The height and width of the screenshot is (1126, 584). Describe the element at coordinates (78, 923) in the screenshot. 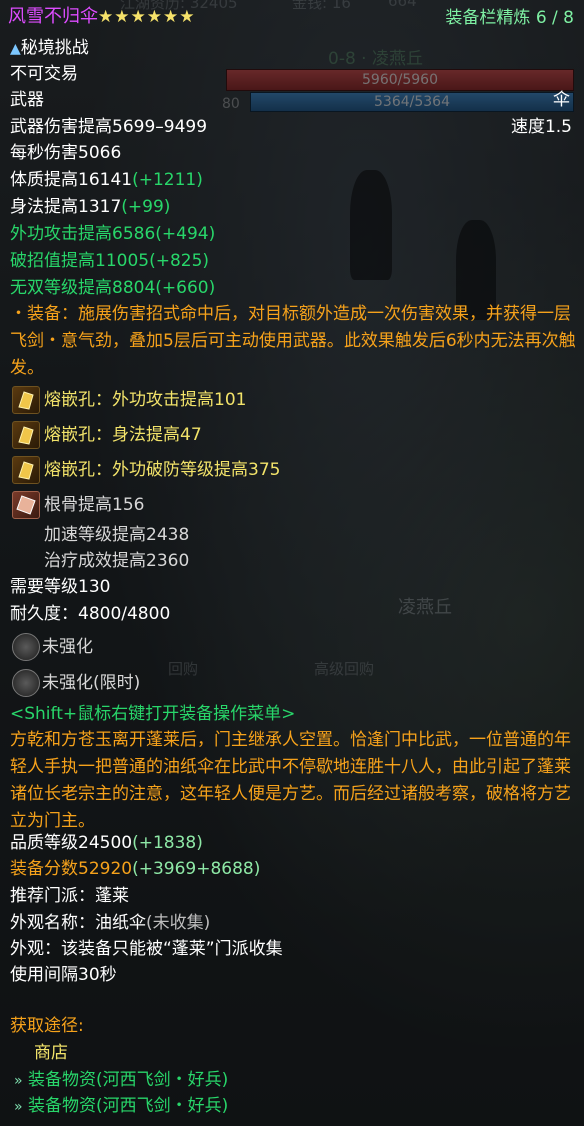

I see `appearance-name-label: 外观名称：油纸伞` at that location.